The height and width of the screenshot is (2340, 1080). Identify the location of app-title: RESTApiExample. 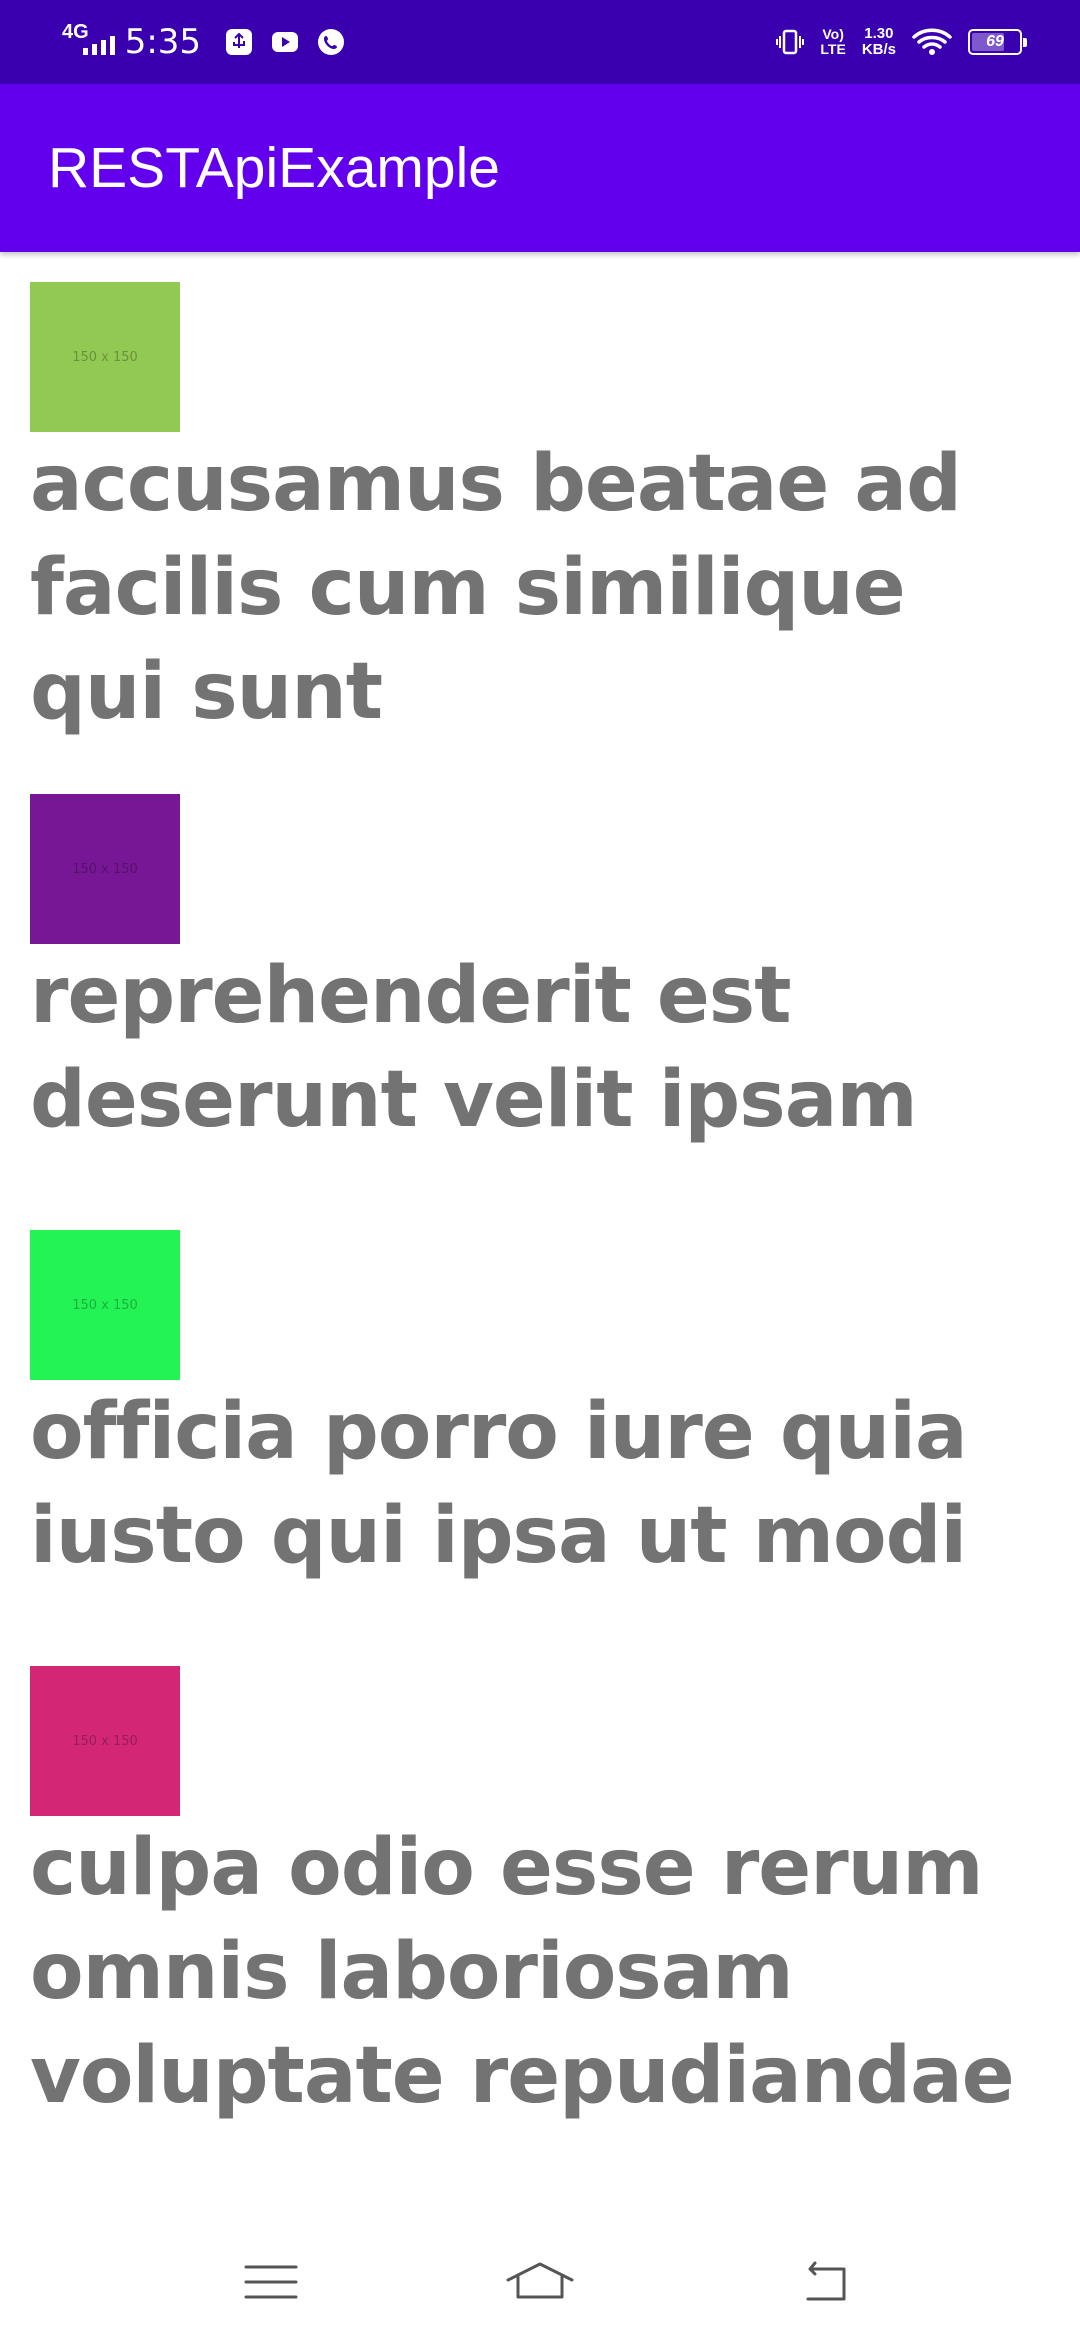
(274, 168).